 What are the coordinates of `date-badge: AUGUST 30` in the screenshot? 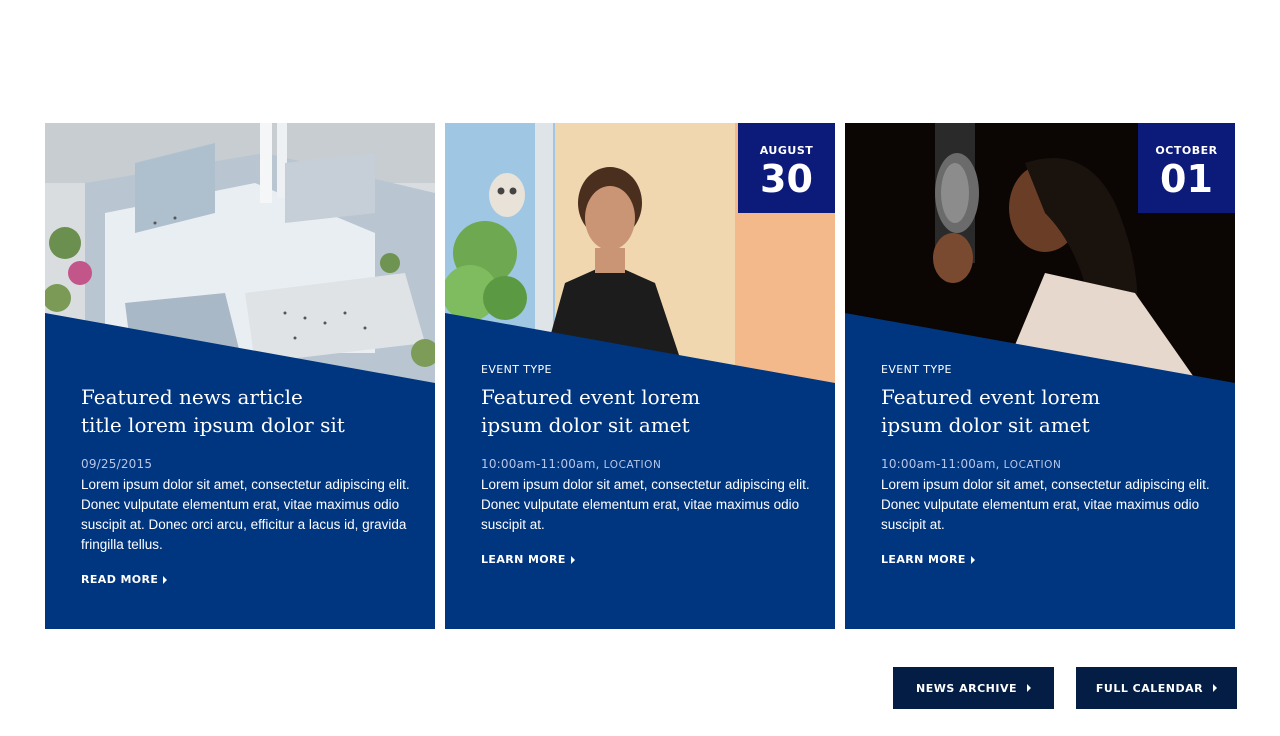 It's located at (786, 168).